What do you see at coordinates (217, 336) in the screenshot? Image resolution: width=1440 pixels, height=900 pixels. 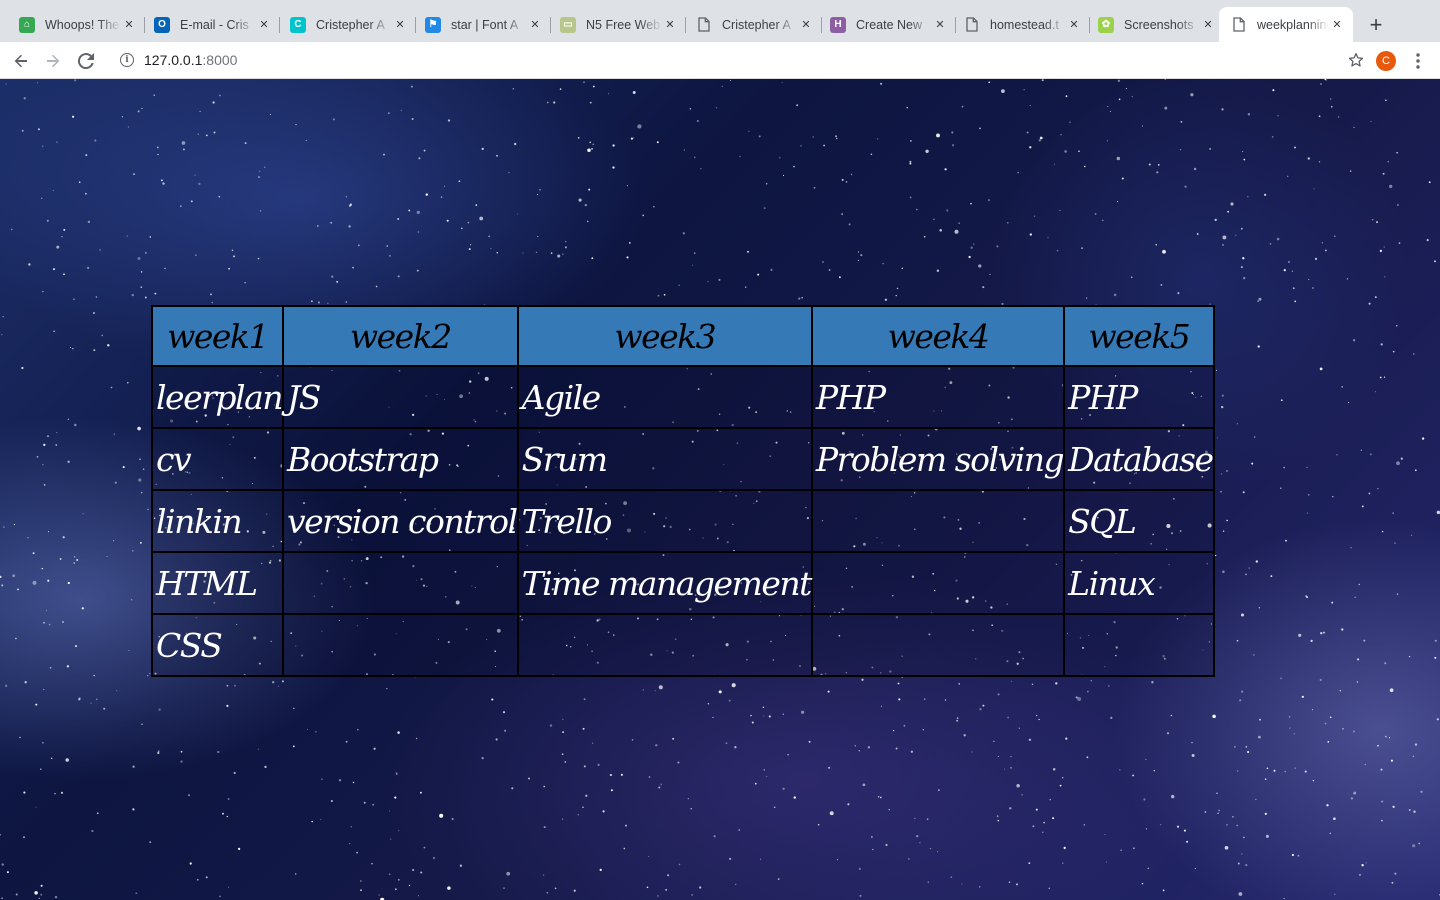 I see `column-header-week1: week1` at bounding box center [217, 336].